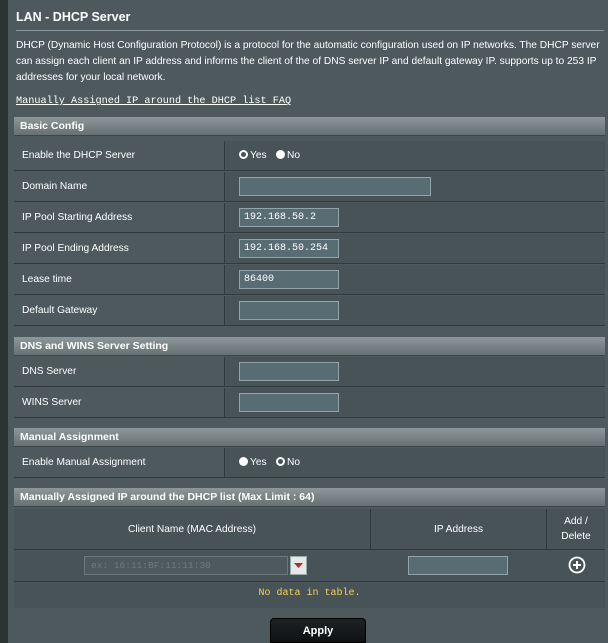 This screenshot has width=608, height=643. What do you see at coordinates (289, 371) in the screenshot?
I see `dns-server-input` at bounding box center [289, 371].